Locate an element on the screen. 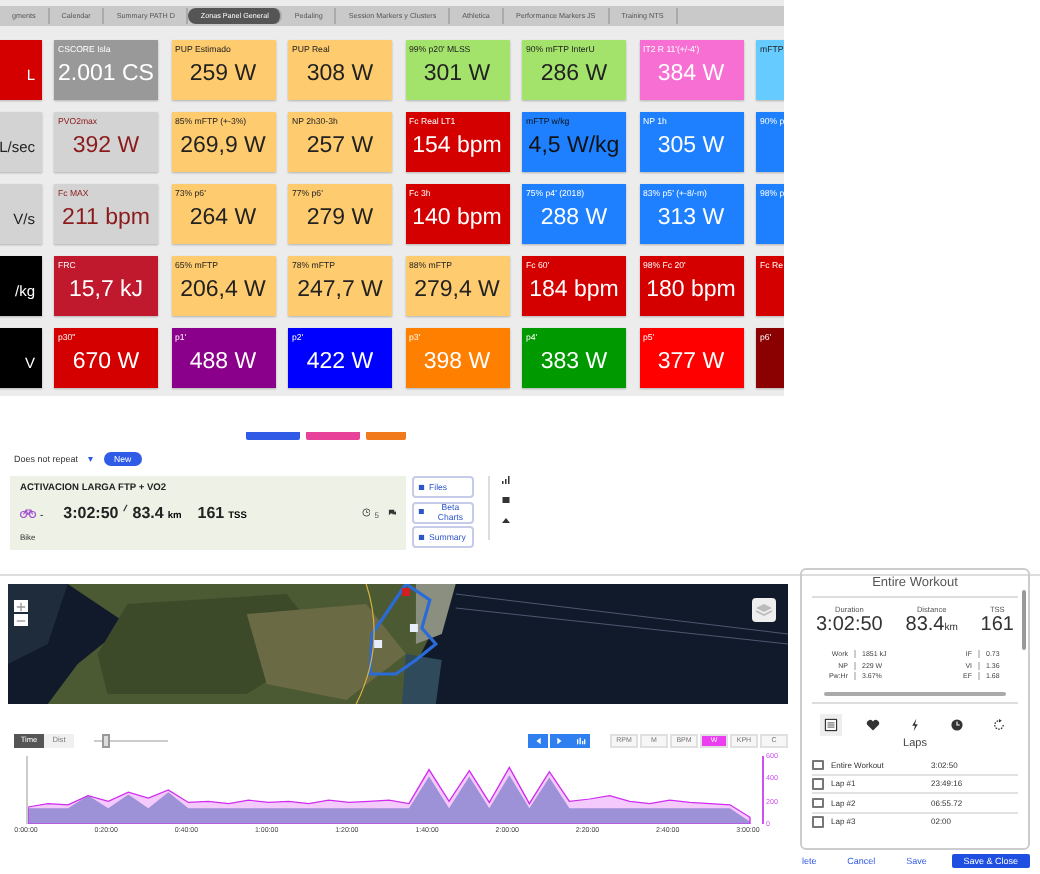  tile-value: 392 W is located at coordinates (106, 147).